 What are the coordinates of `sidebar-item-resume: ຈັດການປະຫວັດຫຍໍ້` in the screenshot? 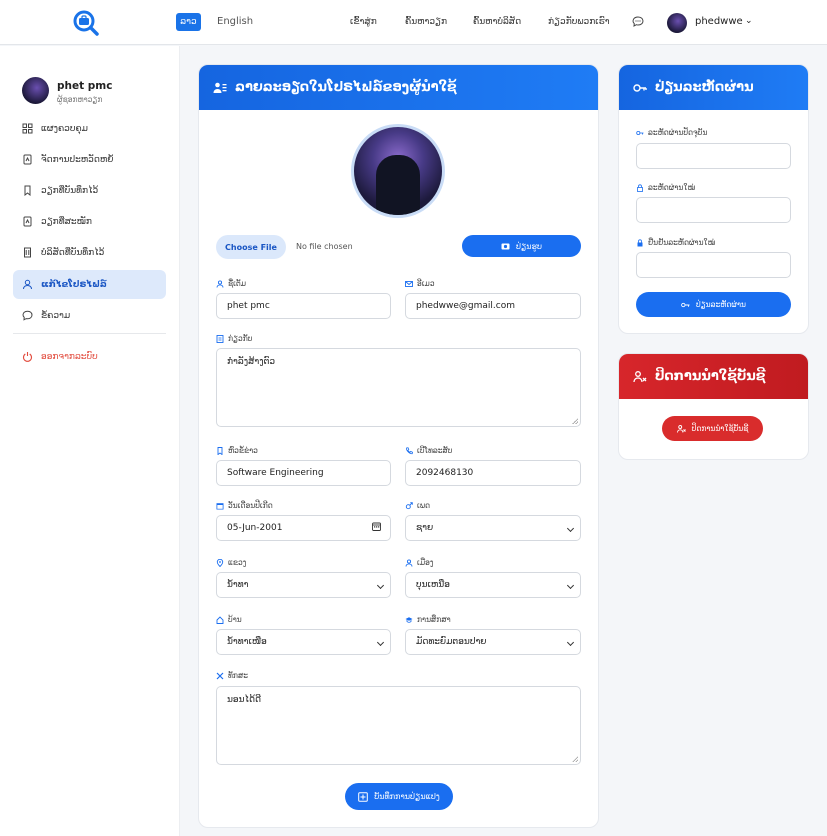 It's located at (89, 159).